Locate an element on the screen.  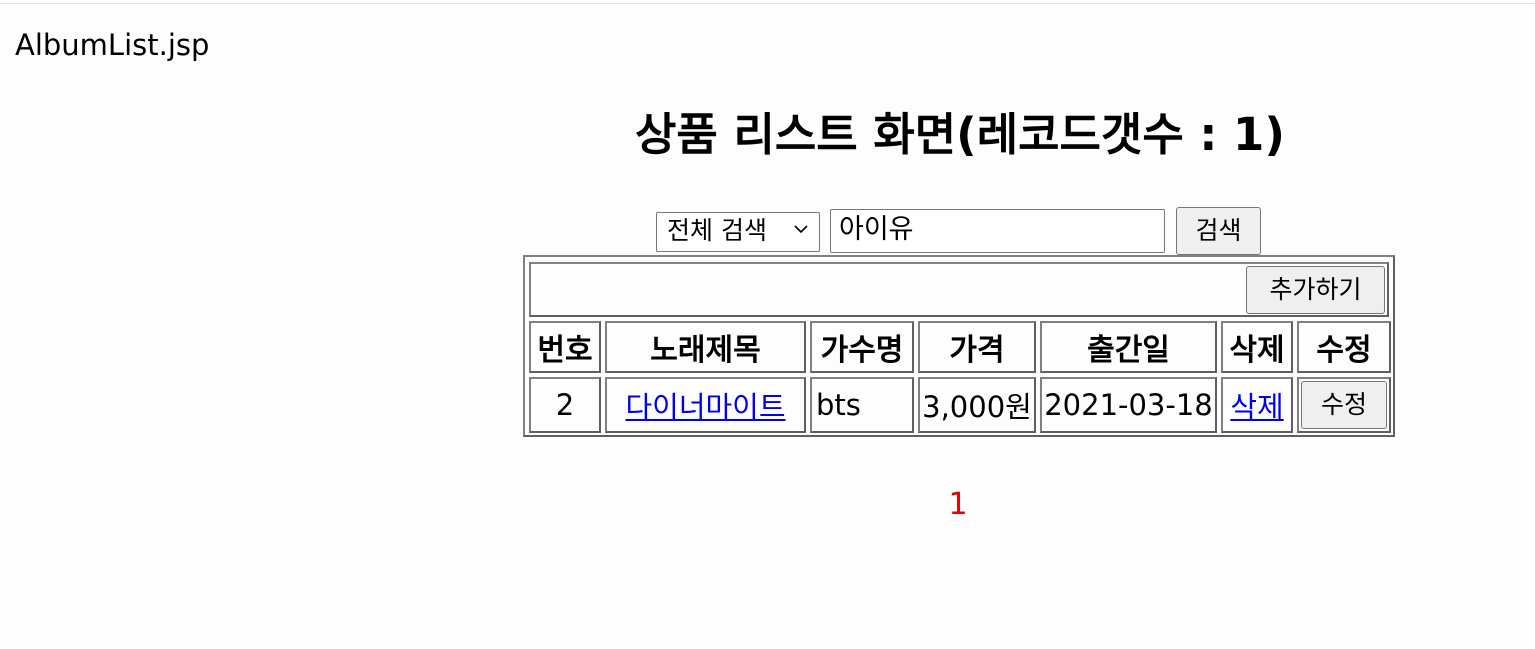
header-title: 노래제목 is located at coordinates (705, 347).